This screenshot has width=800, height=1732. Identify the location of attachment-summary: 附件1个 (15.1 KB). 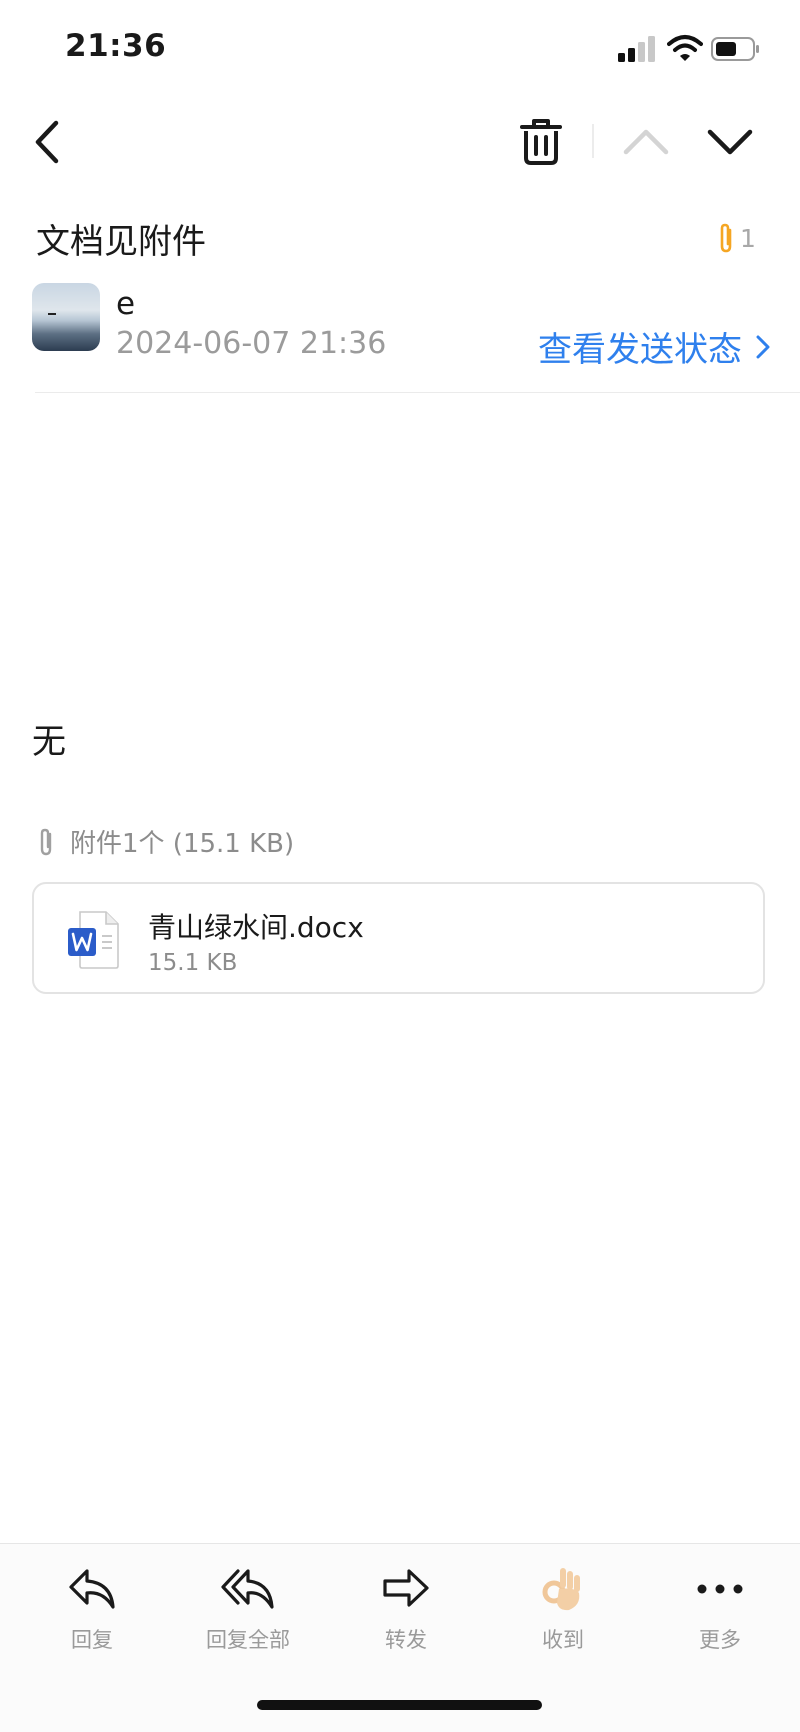
(165, 841).